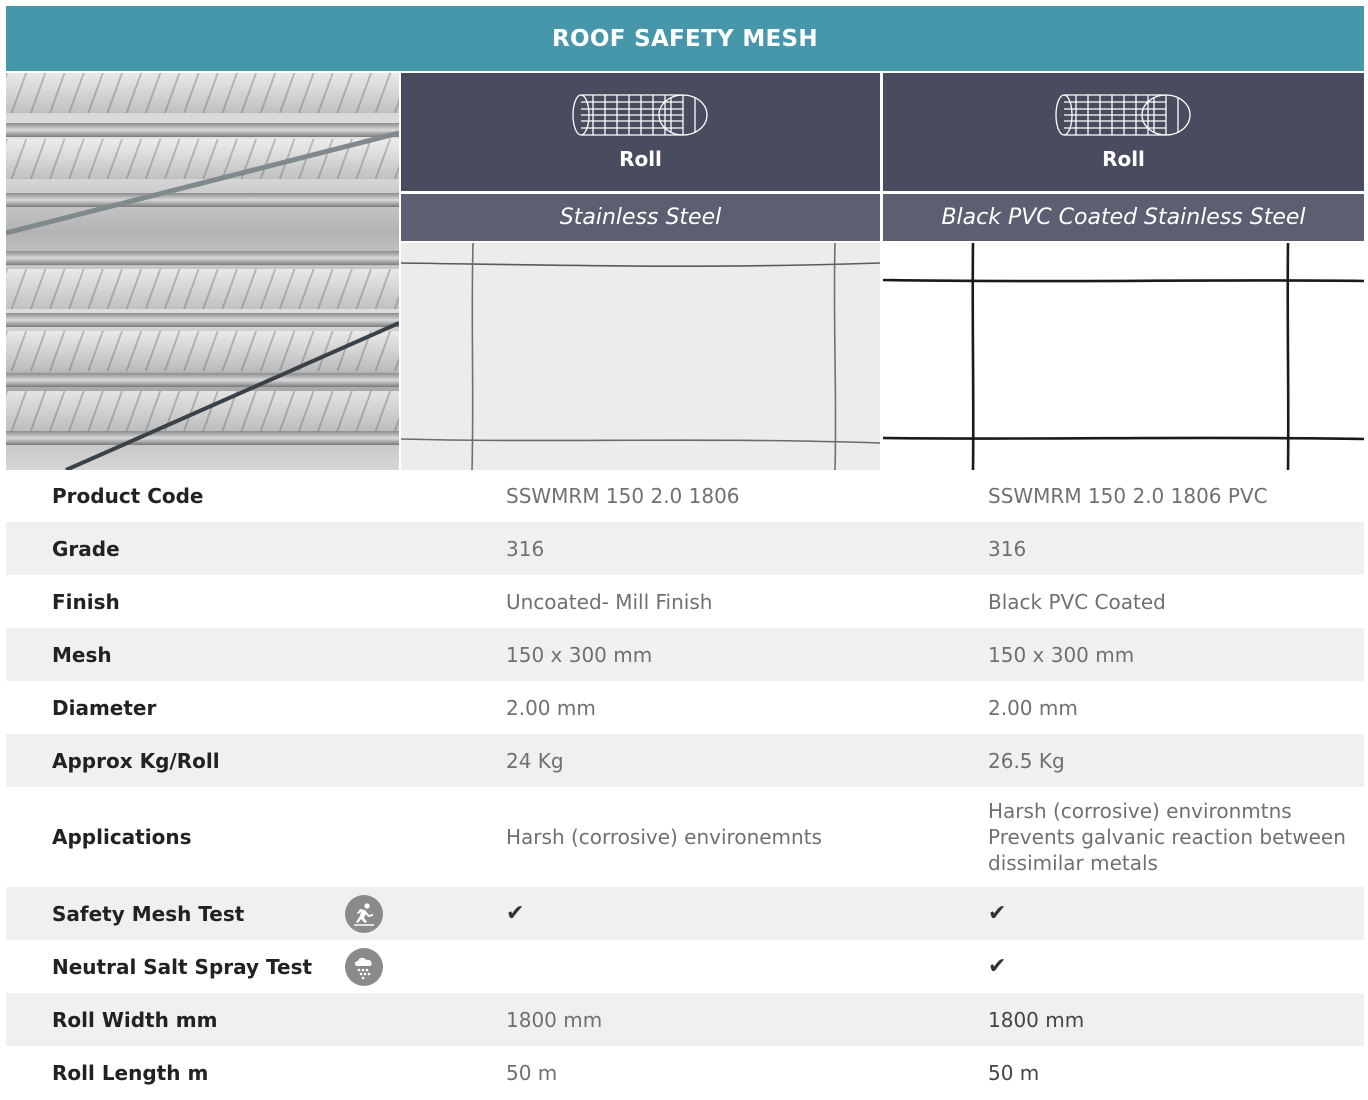  What do you see at coordinates (364, 966) in the screenshot?
I see `salt-spray-icon` at bounding box center [364, 966].